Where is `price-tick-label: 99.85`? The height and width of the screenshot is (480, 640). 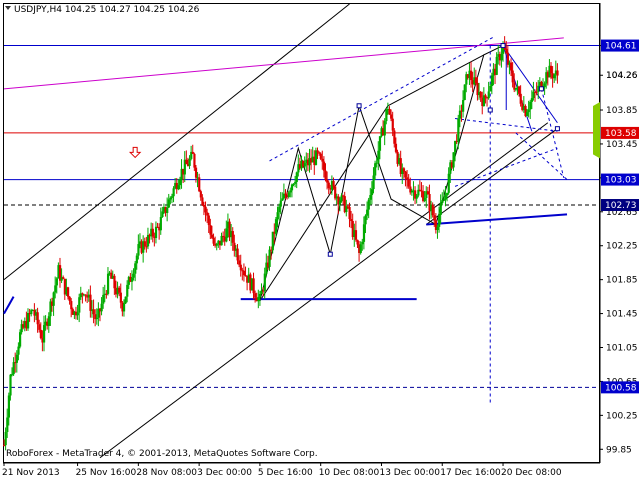 price-tick-label: 99.85 is located at coordinates (619, 450).